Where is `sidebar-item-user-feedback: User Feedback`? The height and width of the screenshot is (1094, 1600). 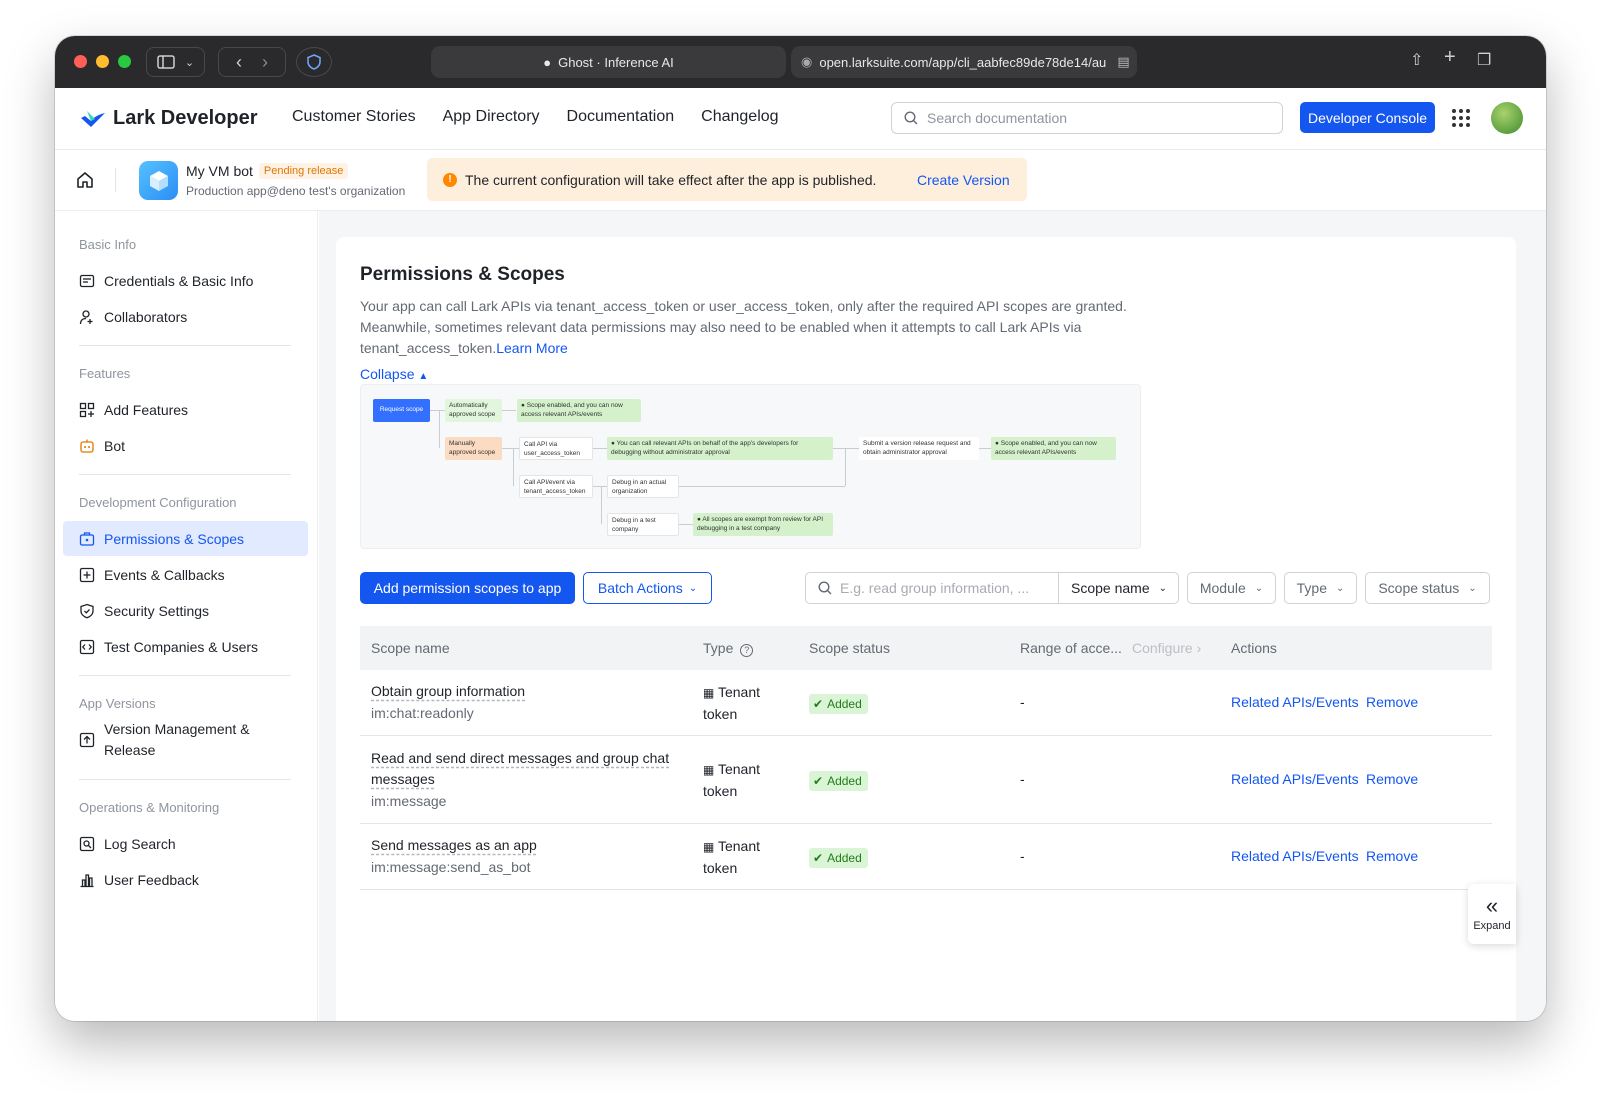 sidebar-item-user-feedback: User Feedback is located at coordinates (185, 879).